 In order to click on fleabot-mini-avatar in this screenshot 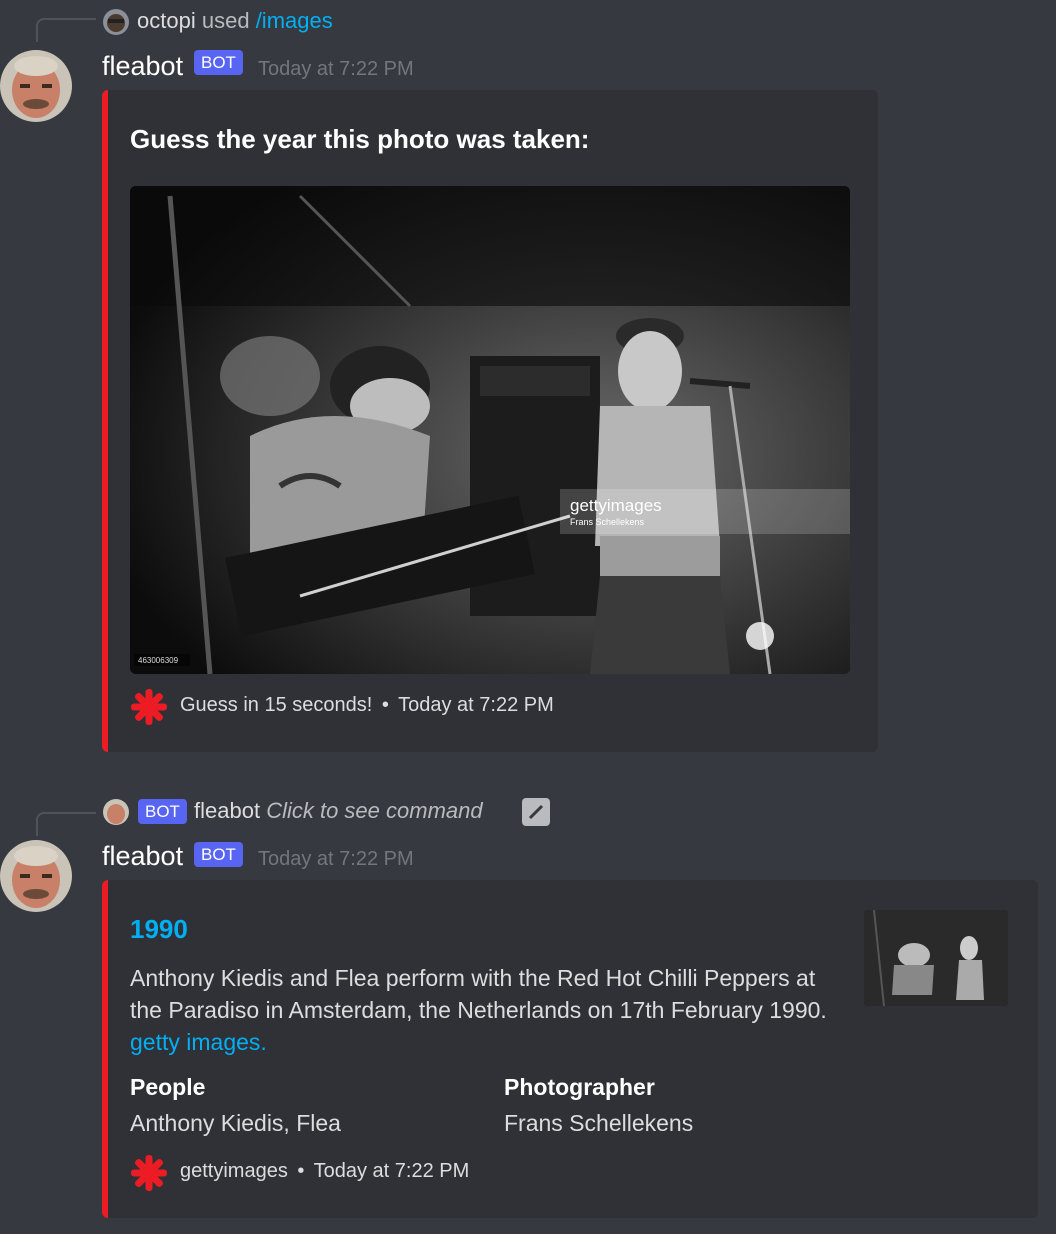, I will do `click(116, 812)`.